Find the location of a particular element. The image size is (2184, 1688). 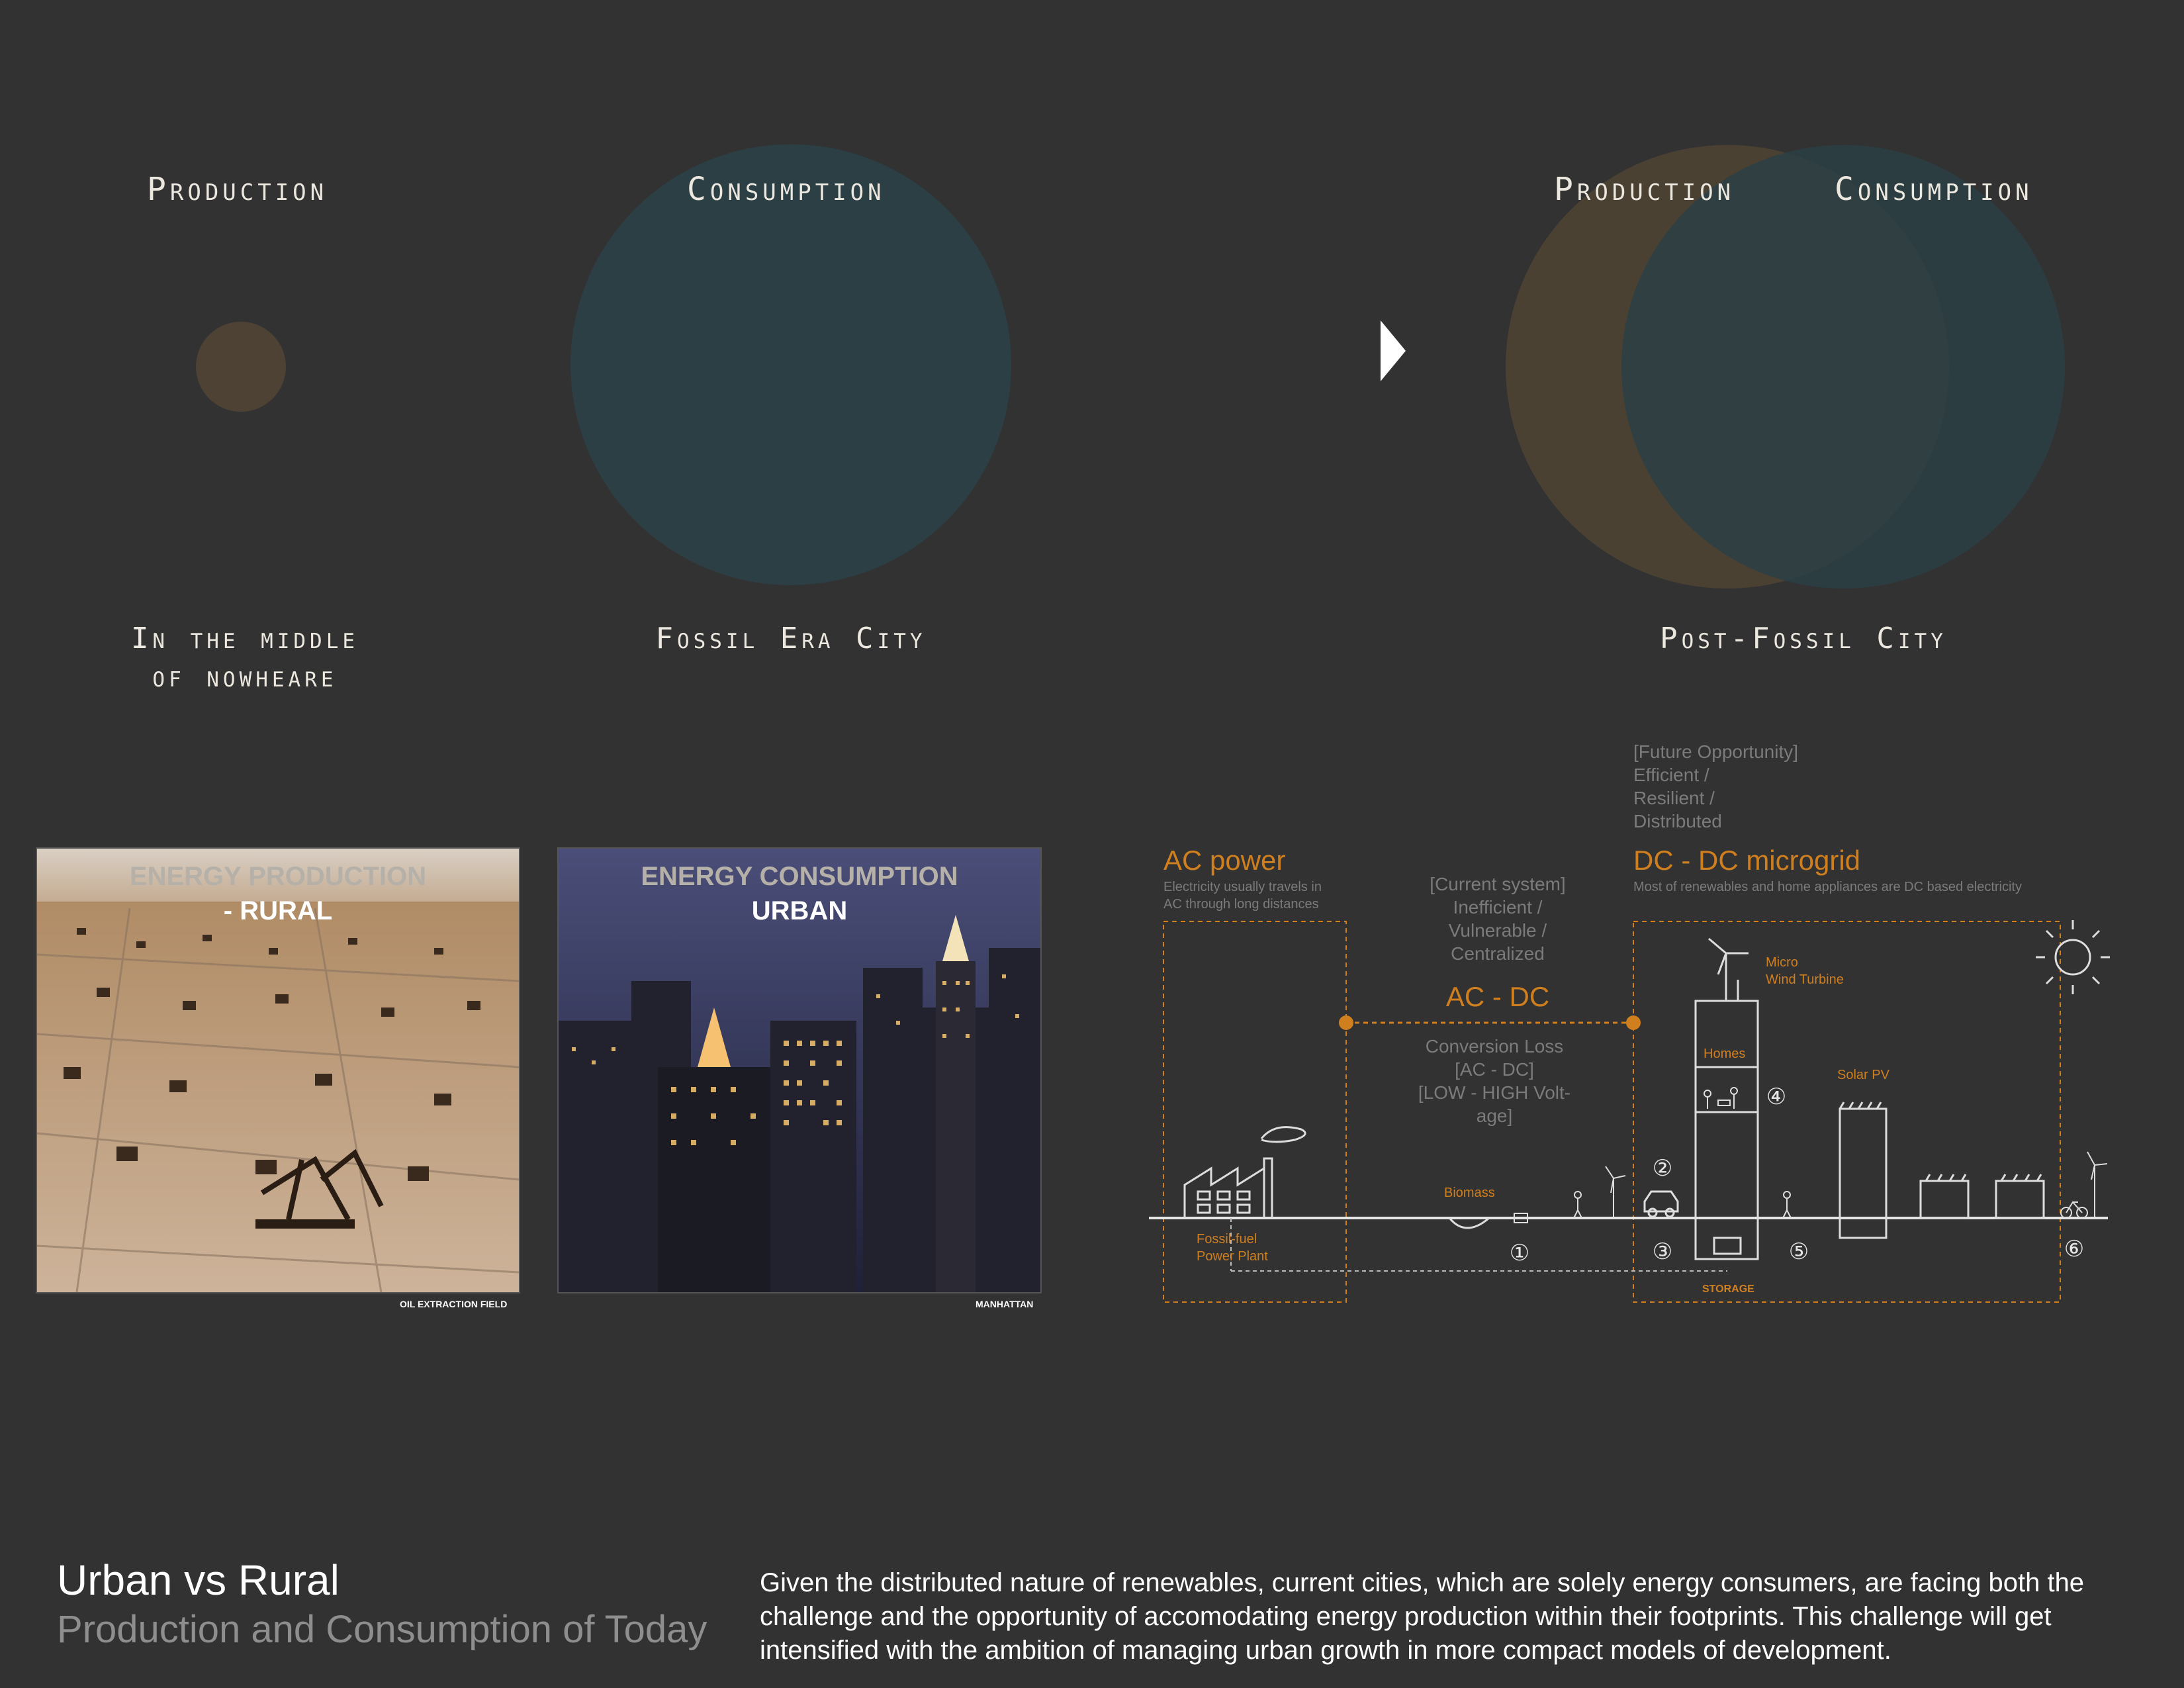

homes-people-icon is located at coordinates (1721, 1098).